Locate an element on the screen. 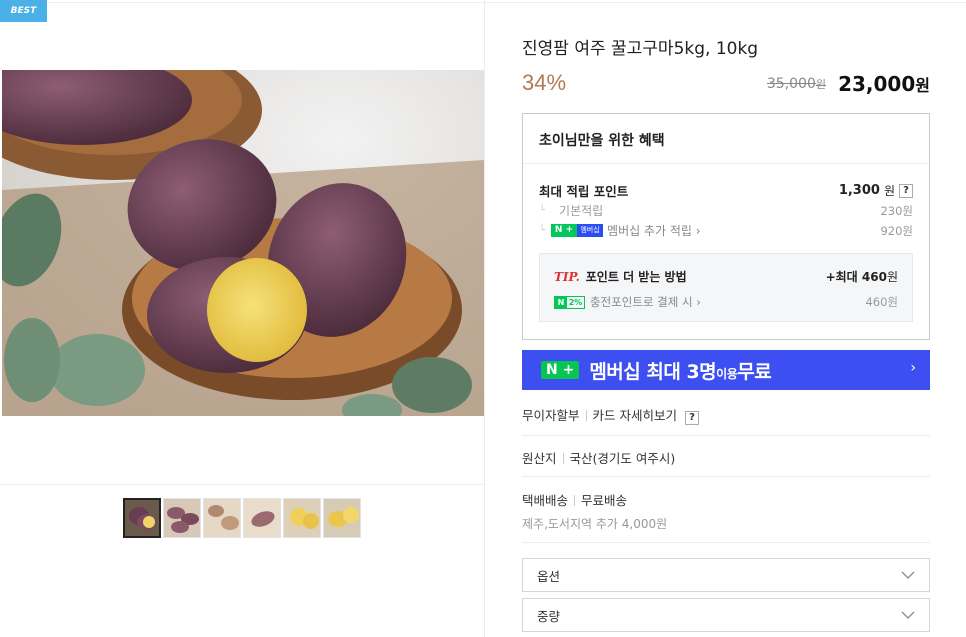 Image resolution: width=966 pixels, height=637 pixels. installment-row: 무이자할부 카드 자세히보기 ? is located at coordinates (726, 415).